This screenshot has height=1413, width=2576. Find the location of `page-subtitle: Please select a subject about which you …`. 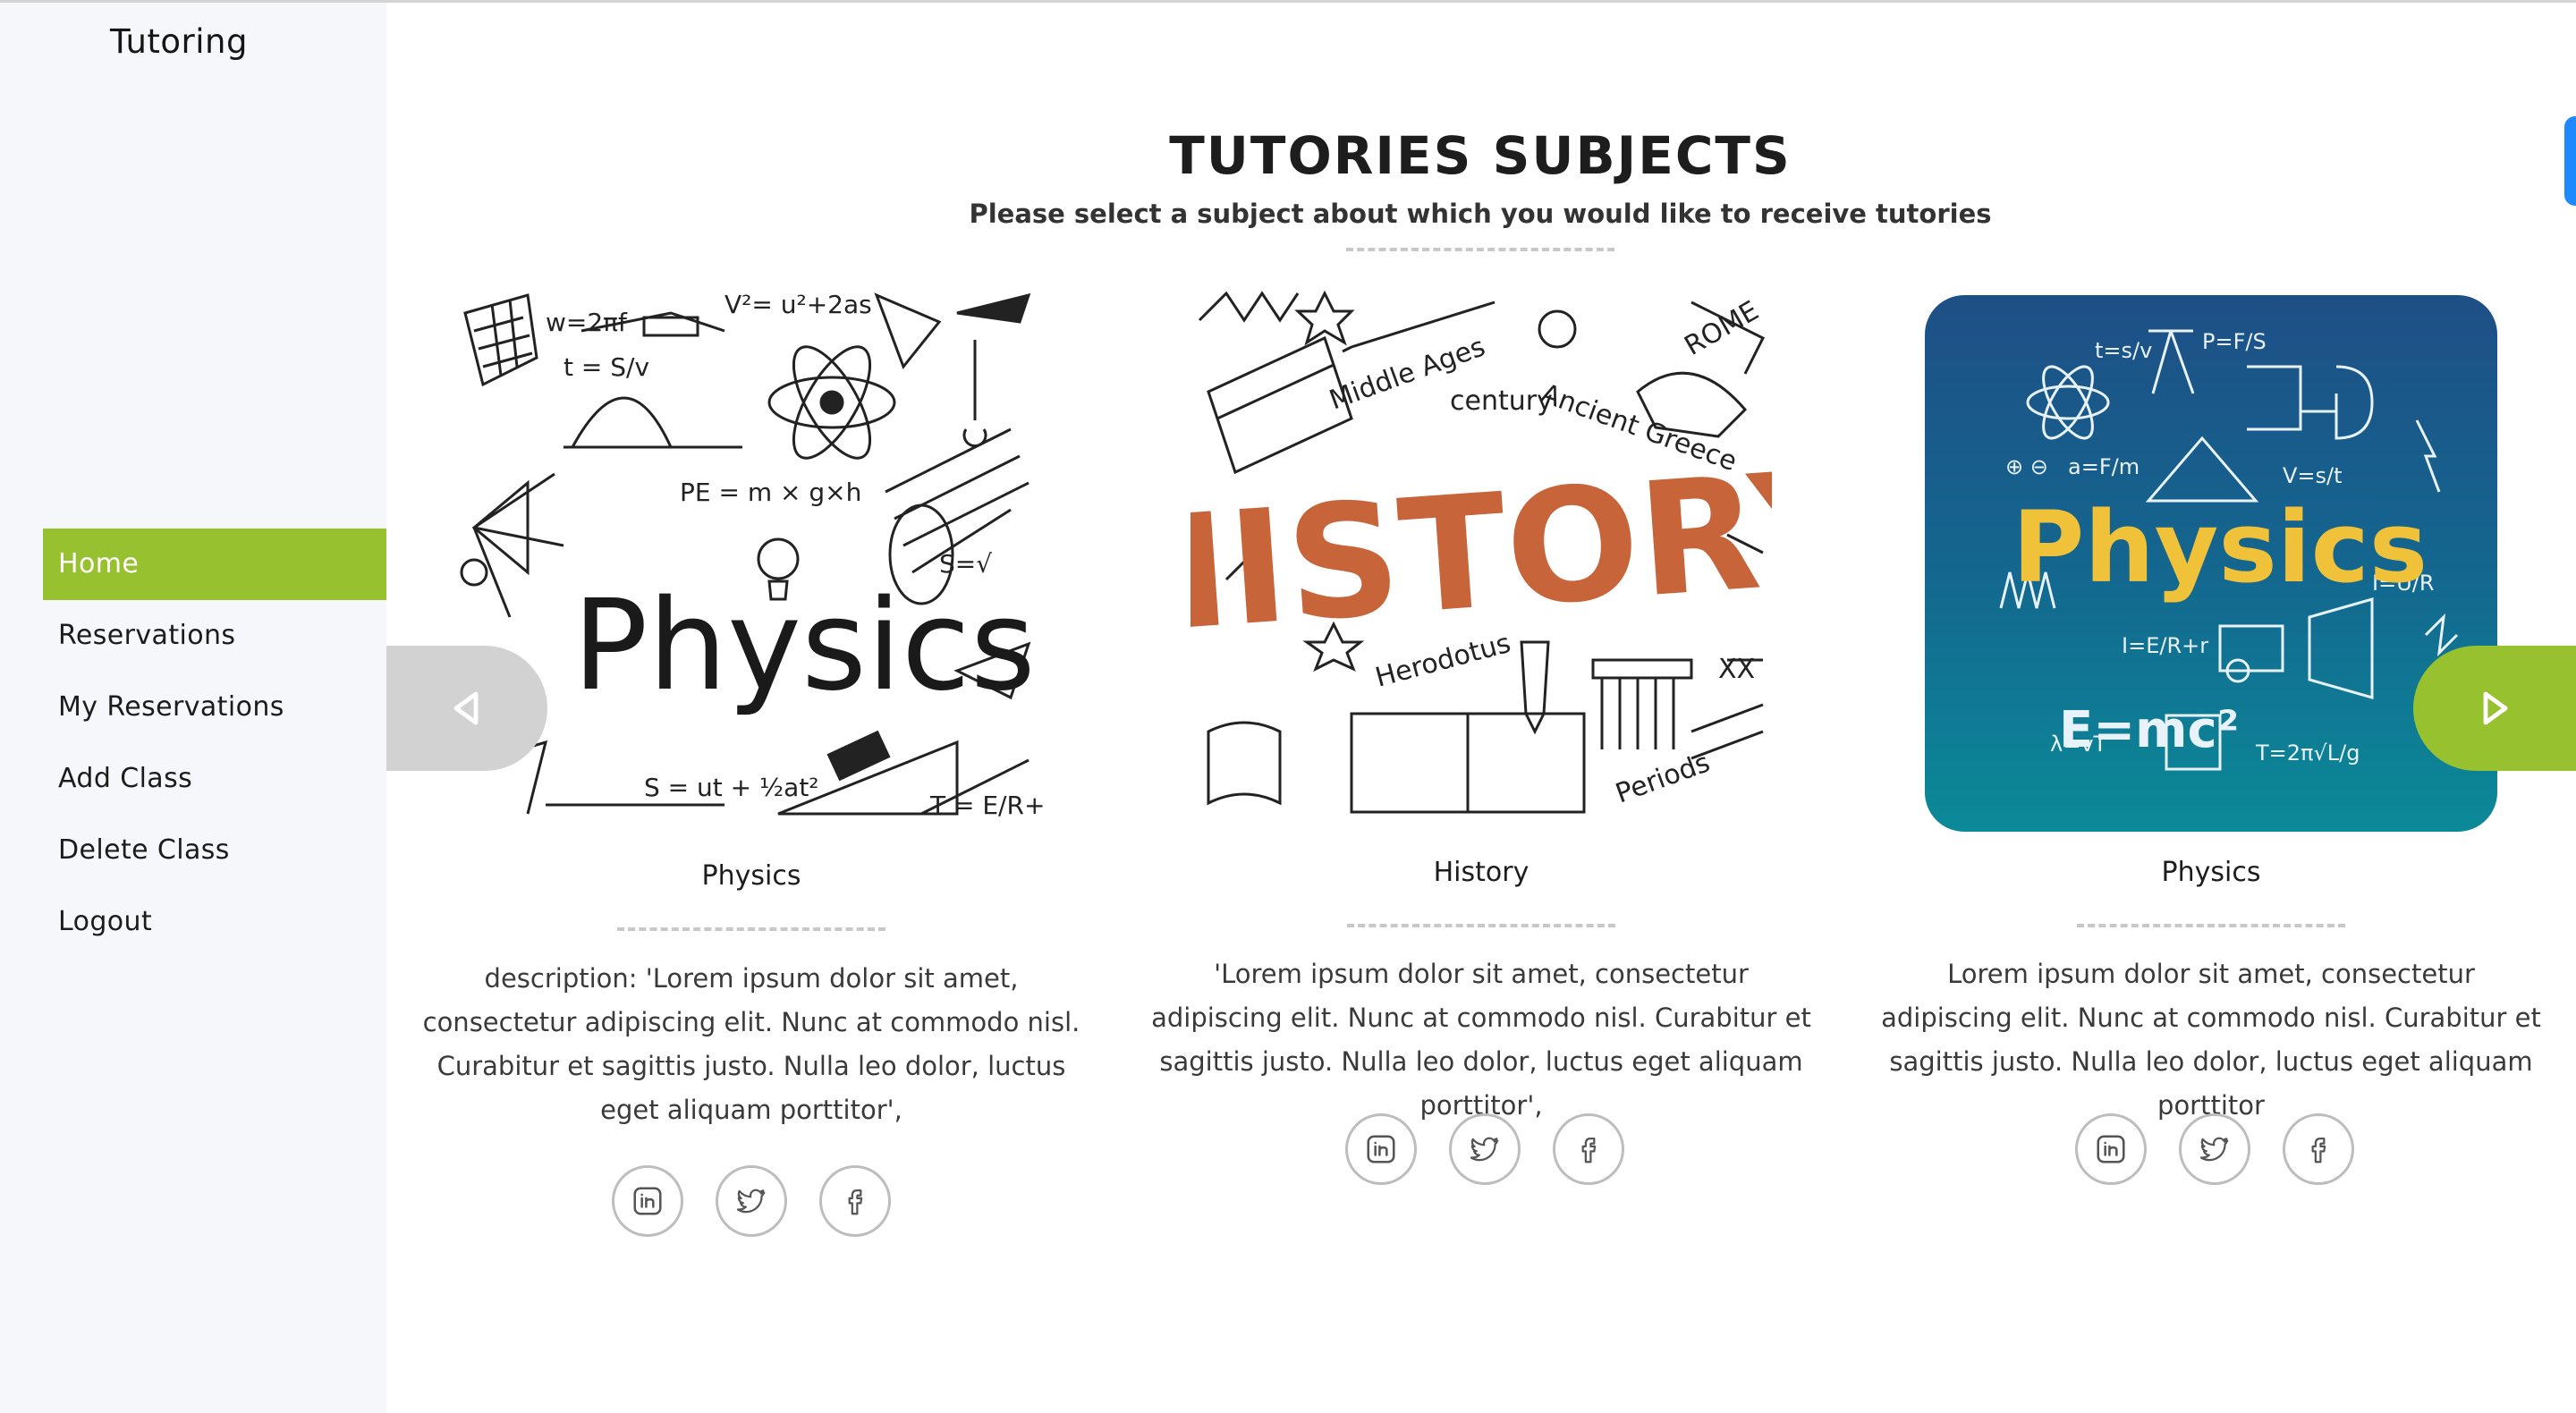

page-subtitle: Please select a subject about which you … is located at coordinates (1480, 214).